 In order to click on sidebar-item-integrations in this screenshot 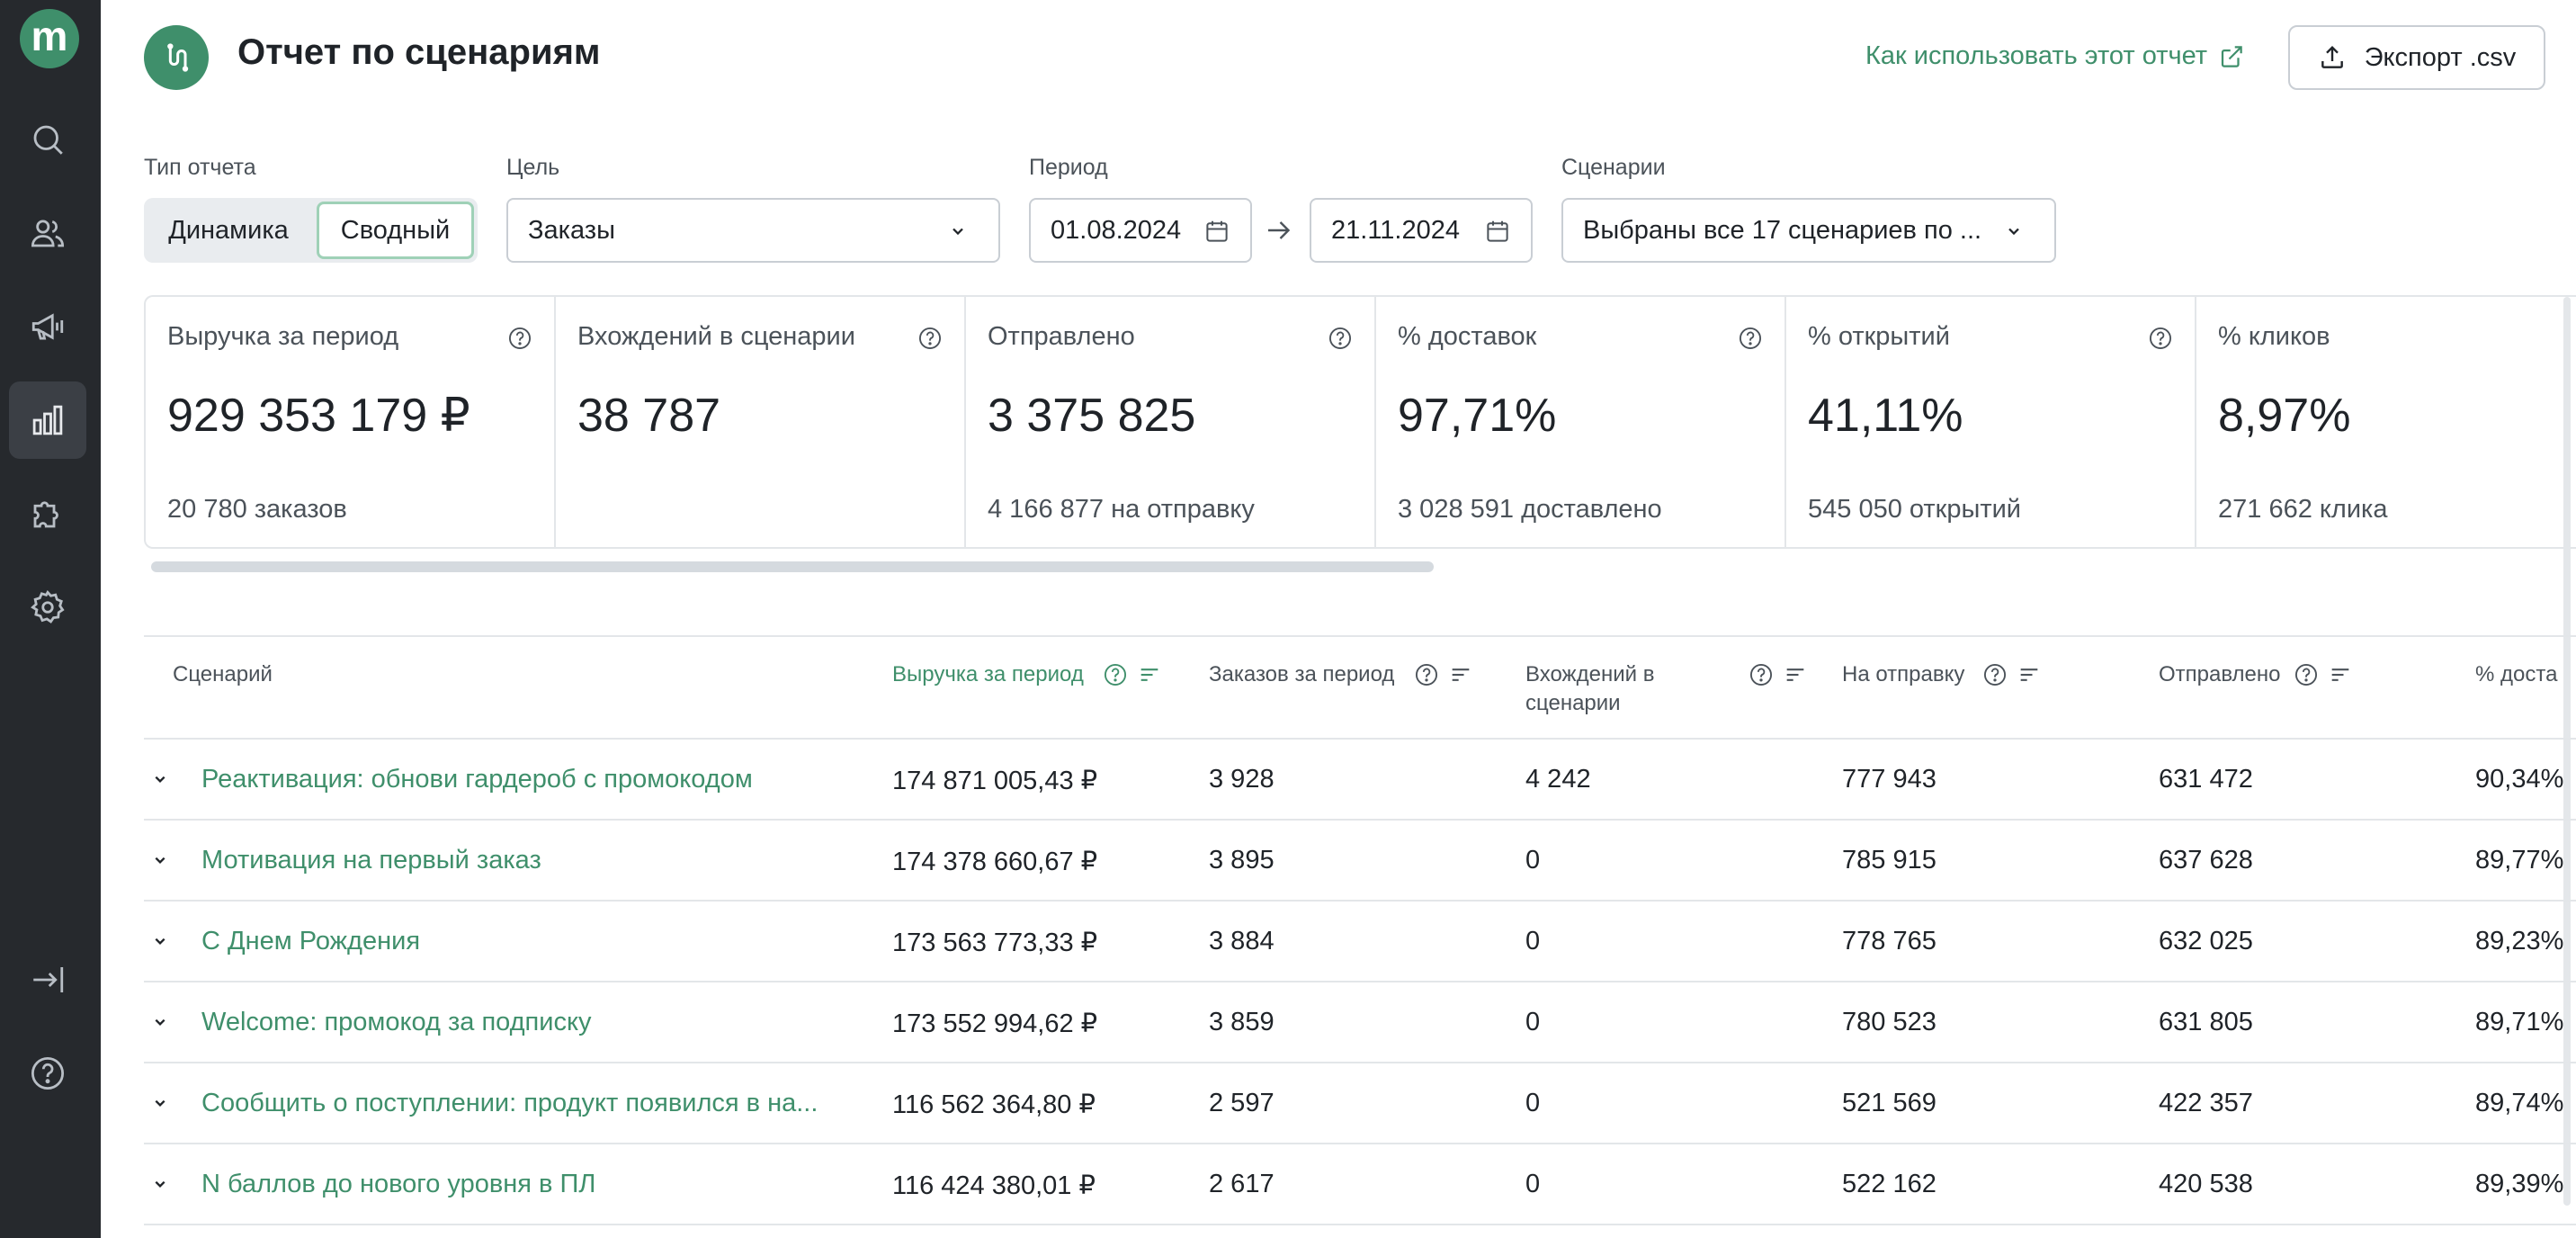, I will do `click(47, 513)`.